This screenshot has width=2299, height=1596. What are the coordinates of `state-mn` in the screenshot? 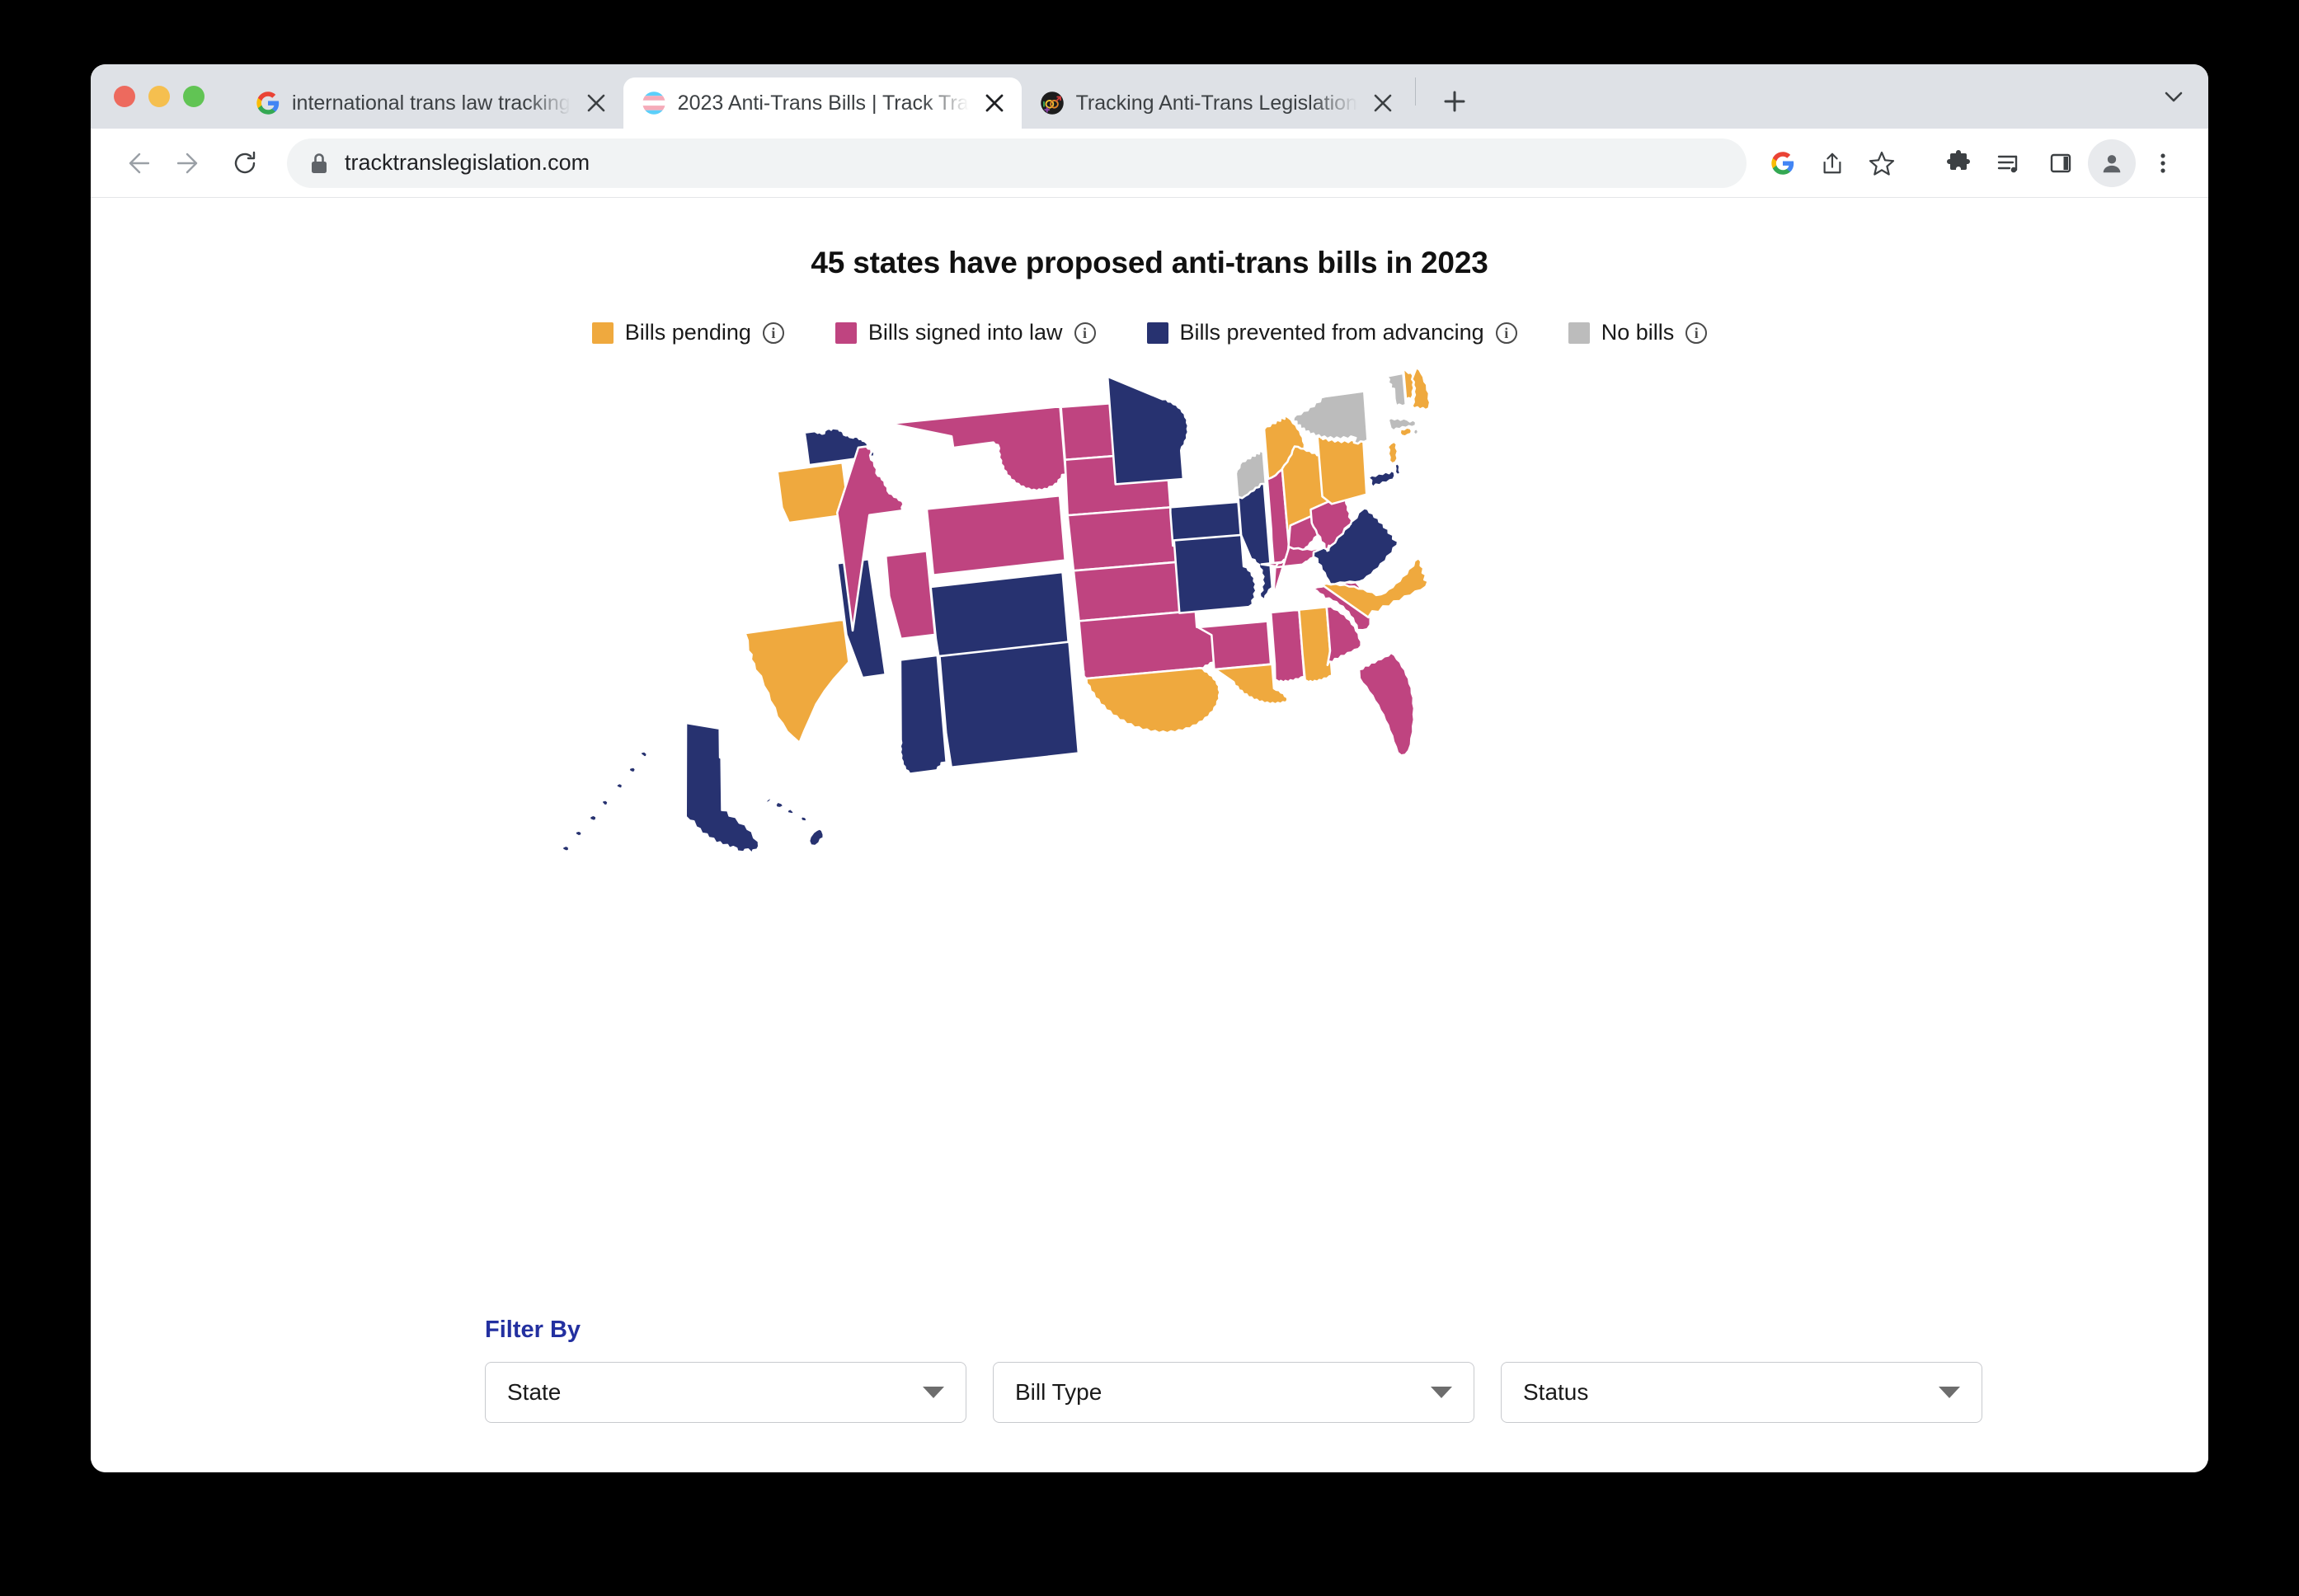 It's located at (1148, 430).